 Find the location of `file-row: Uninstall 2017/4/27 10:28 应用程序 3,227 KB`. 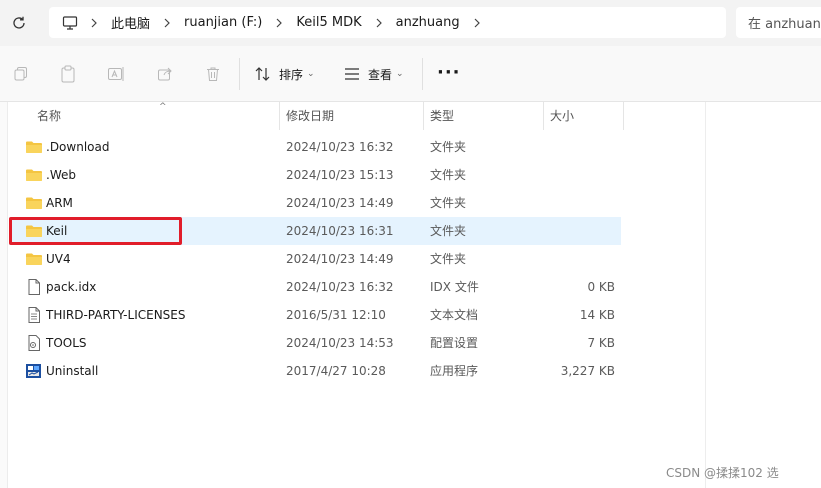

file-row: Uninstall 2017/4/27 10:28 应用程序 3,227 KB is located at coordinates (315, 371).